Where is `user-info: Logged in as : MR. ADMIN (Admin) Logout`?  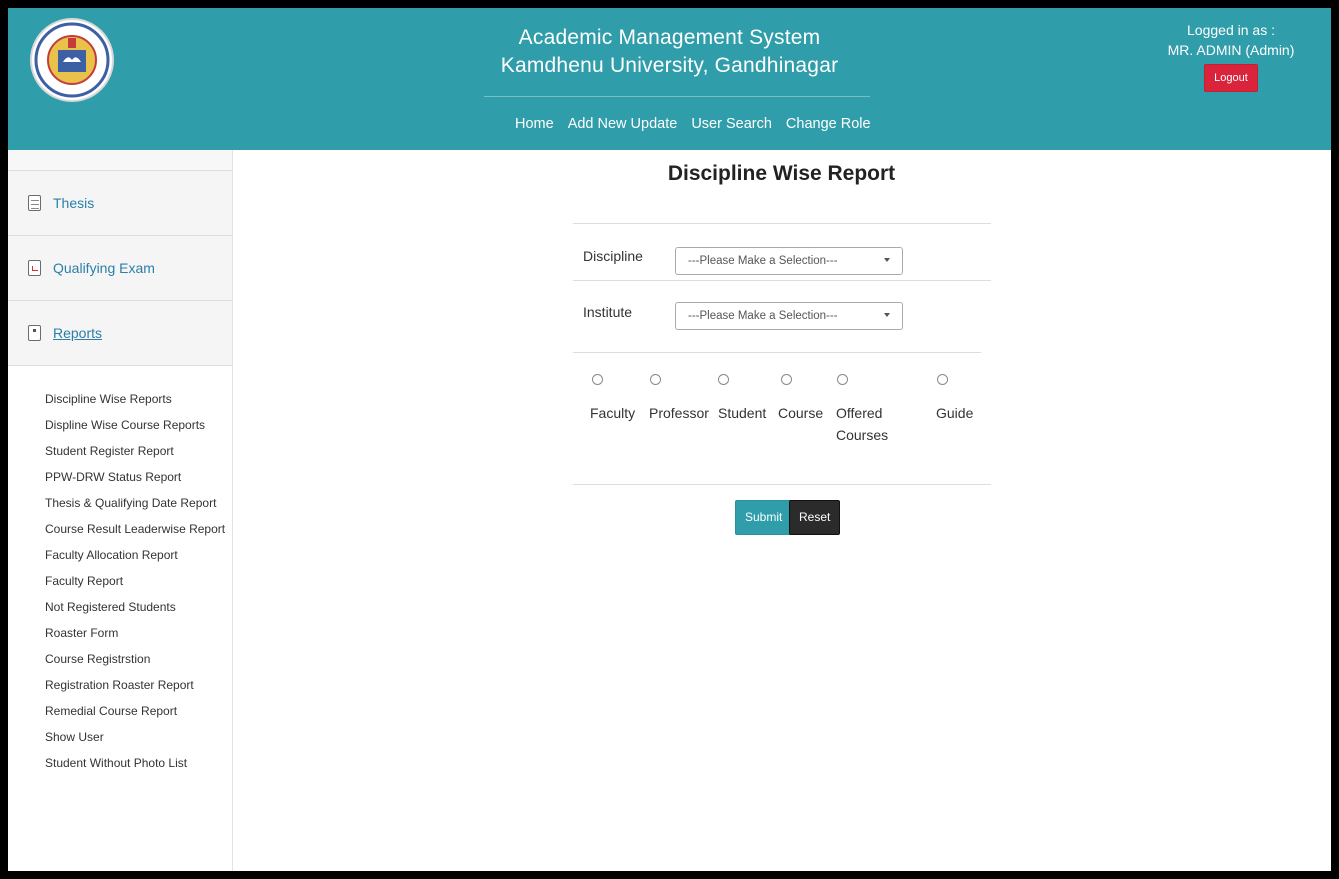 user-info: Logged in as : MR. ADMIN (Admin) Logout is located at coordinates (1231, 56).